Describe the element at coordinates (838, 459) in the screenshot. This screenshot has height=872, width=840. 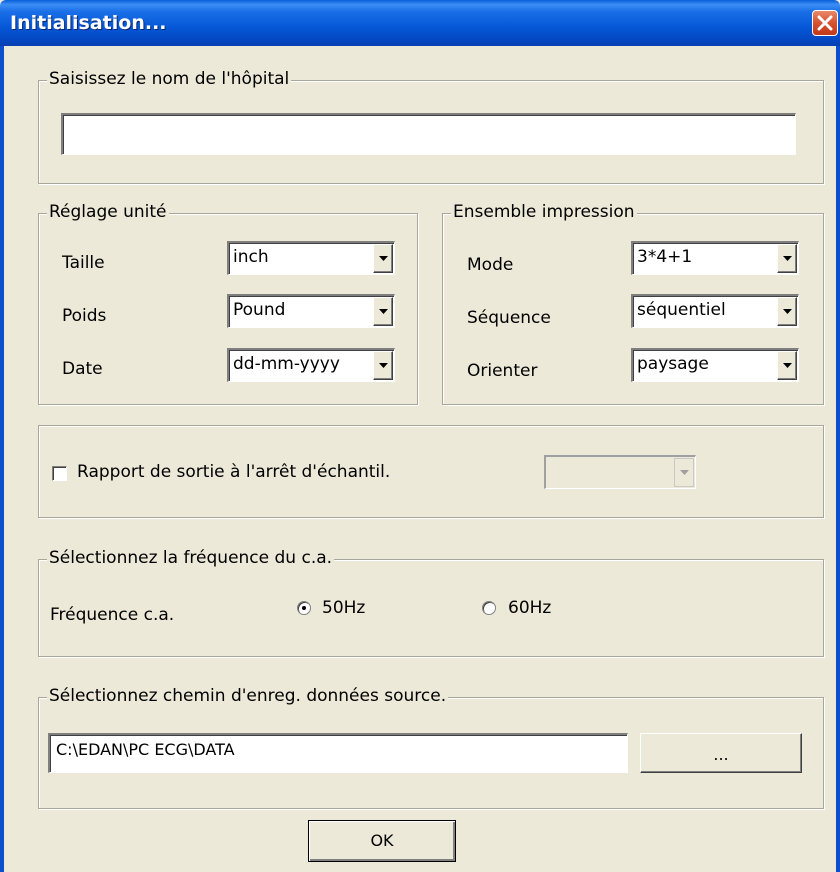
I see `window-frame-right` at that location.